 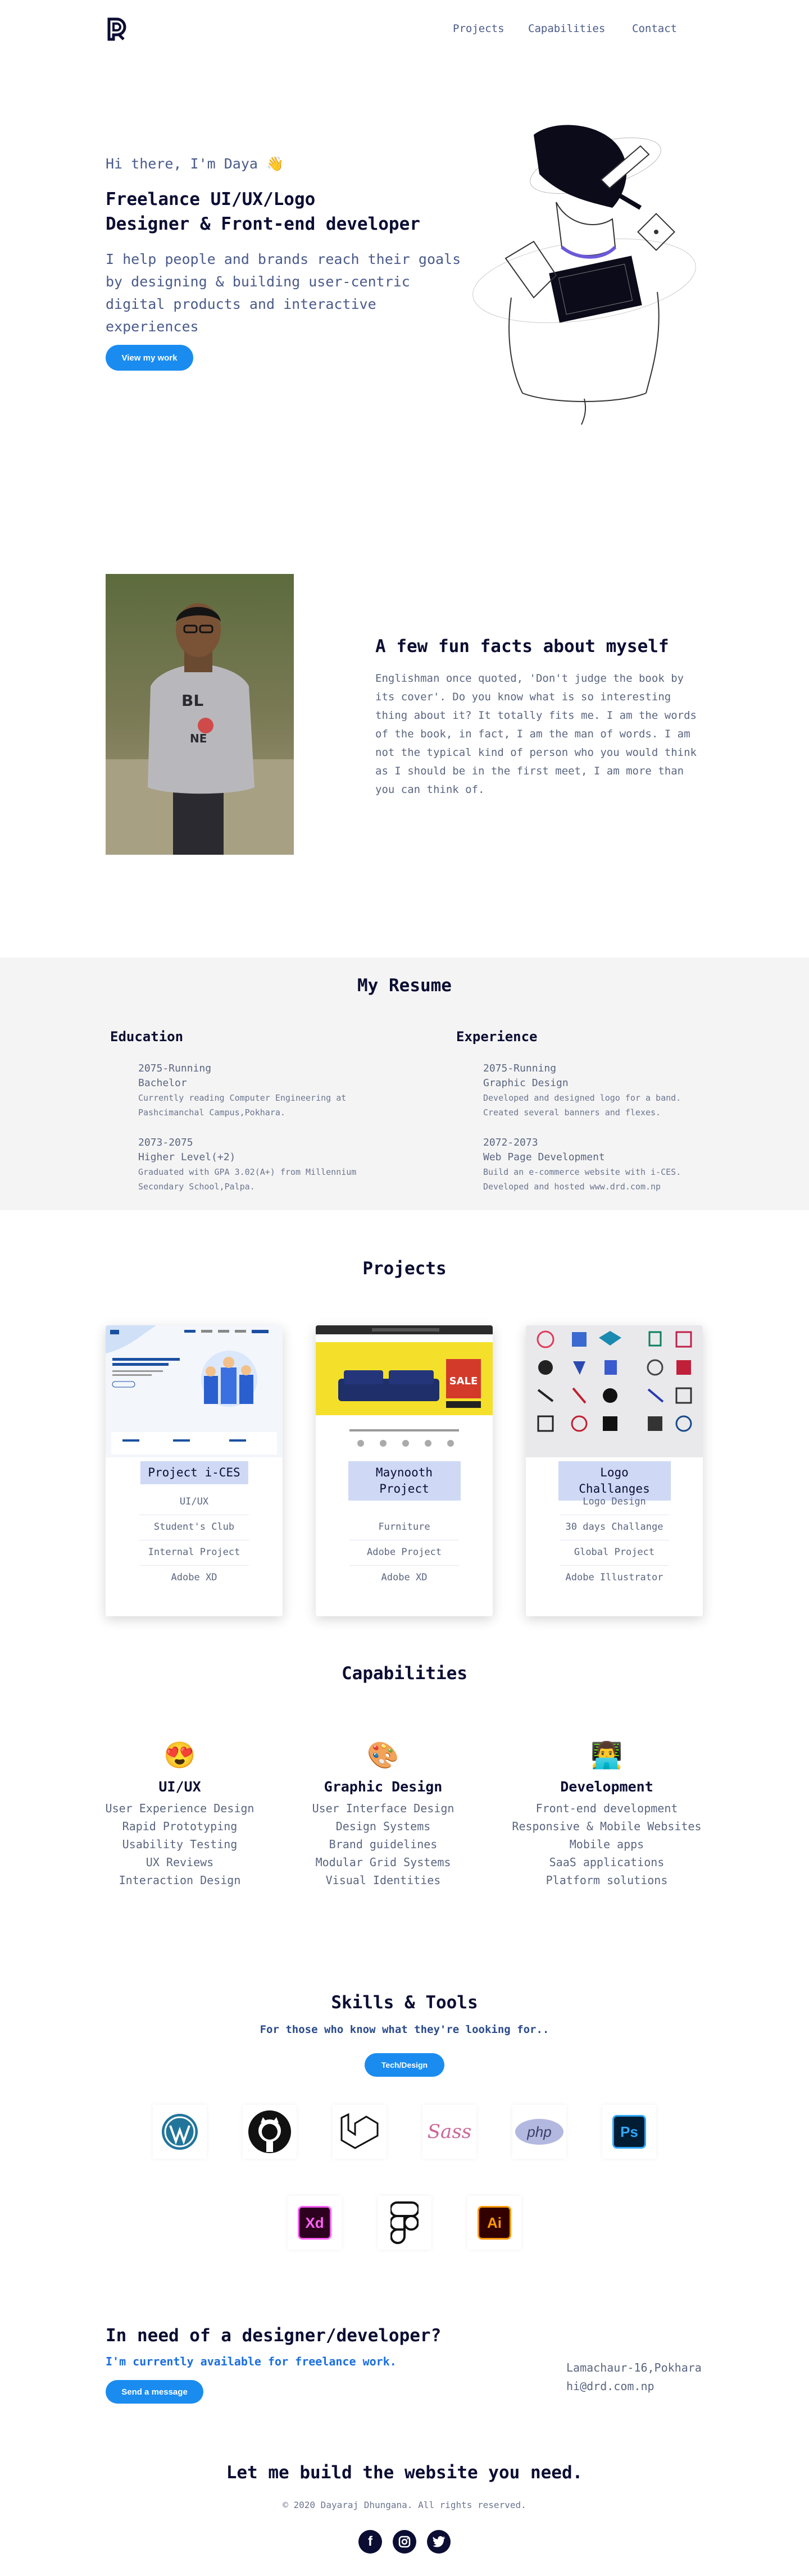 I want to click on experience-role: Graphic Design, so click(x=526, y=1083).